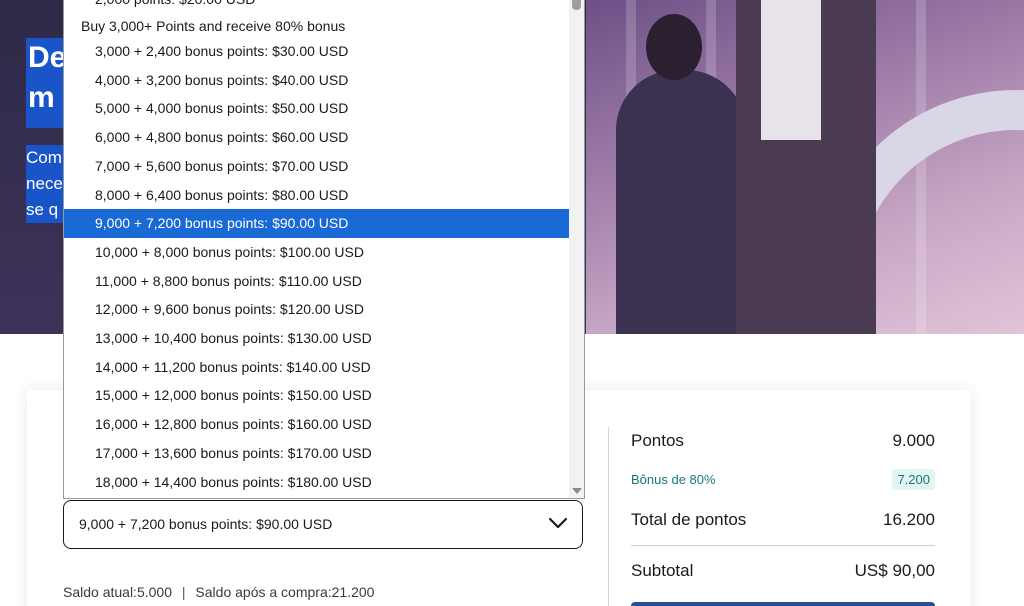 The width and height of the screenshot is (1024, 606). What do you see at coordinates (662, 570) in the screenshot?
I see `subtotal-label: Subtotal` at bounding box center [662, 570].